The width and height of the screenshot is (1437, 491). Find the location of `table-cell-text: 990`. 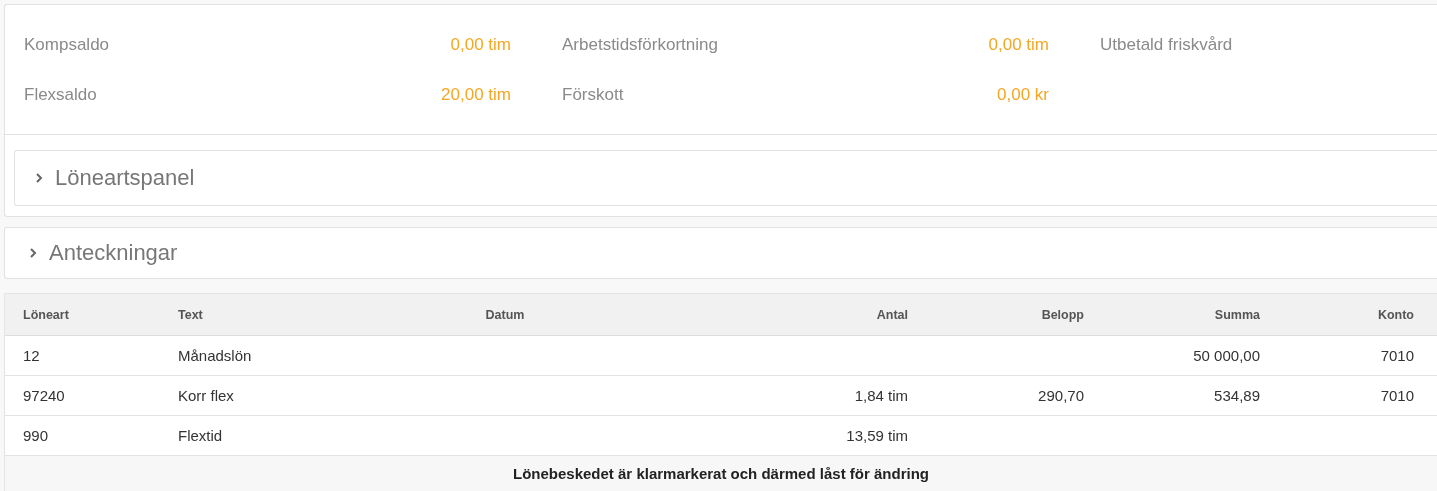

table-cell-text: 990 is located at coordinates (36, 435).